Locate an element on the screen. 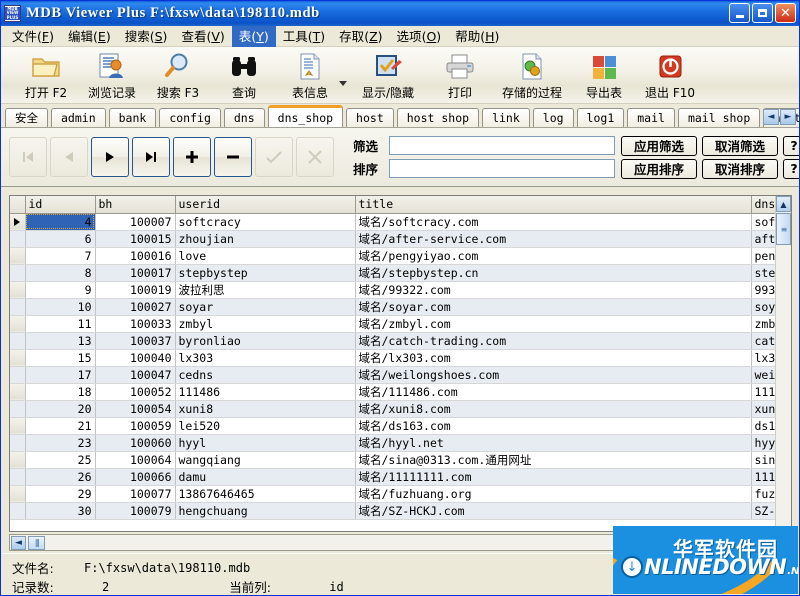 This screenshot has width=800, height=596. close-button: ✕ is located at coordinates (785, 13).